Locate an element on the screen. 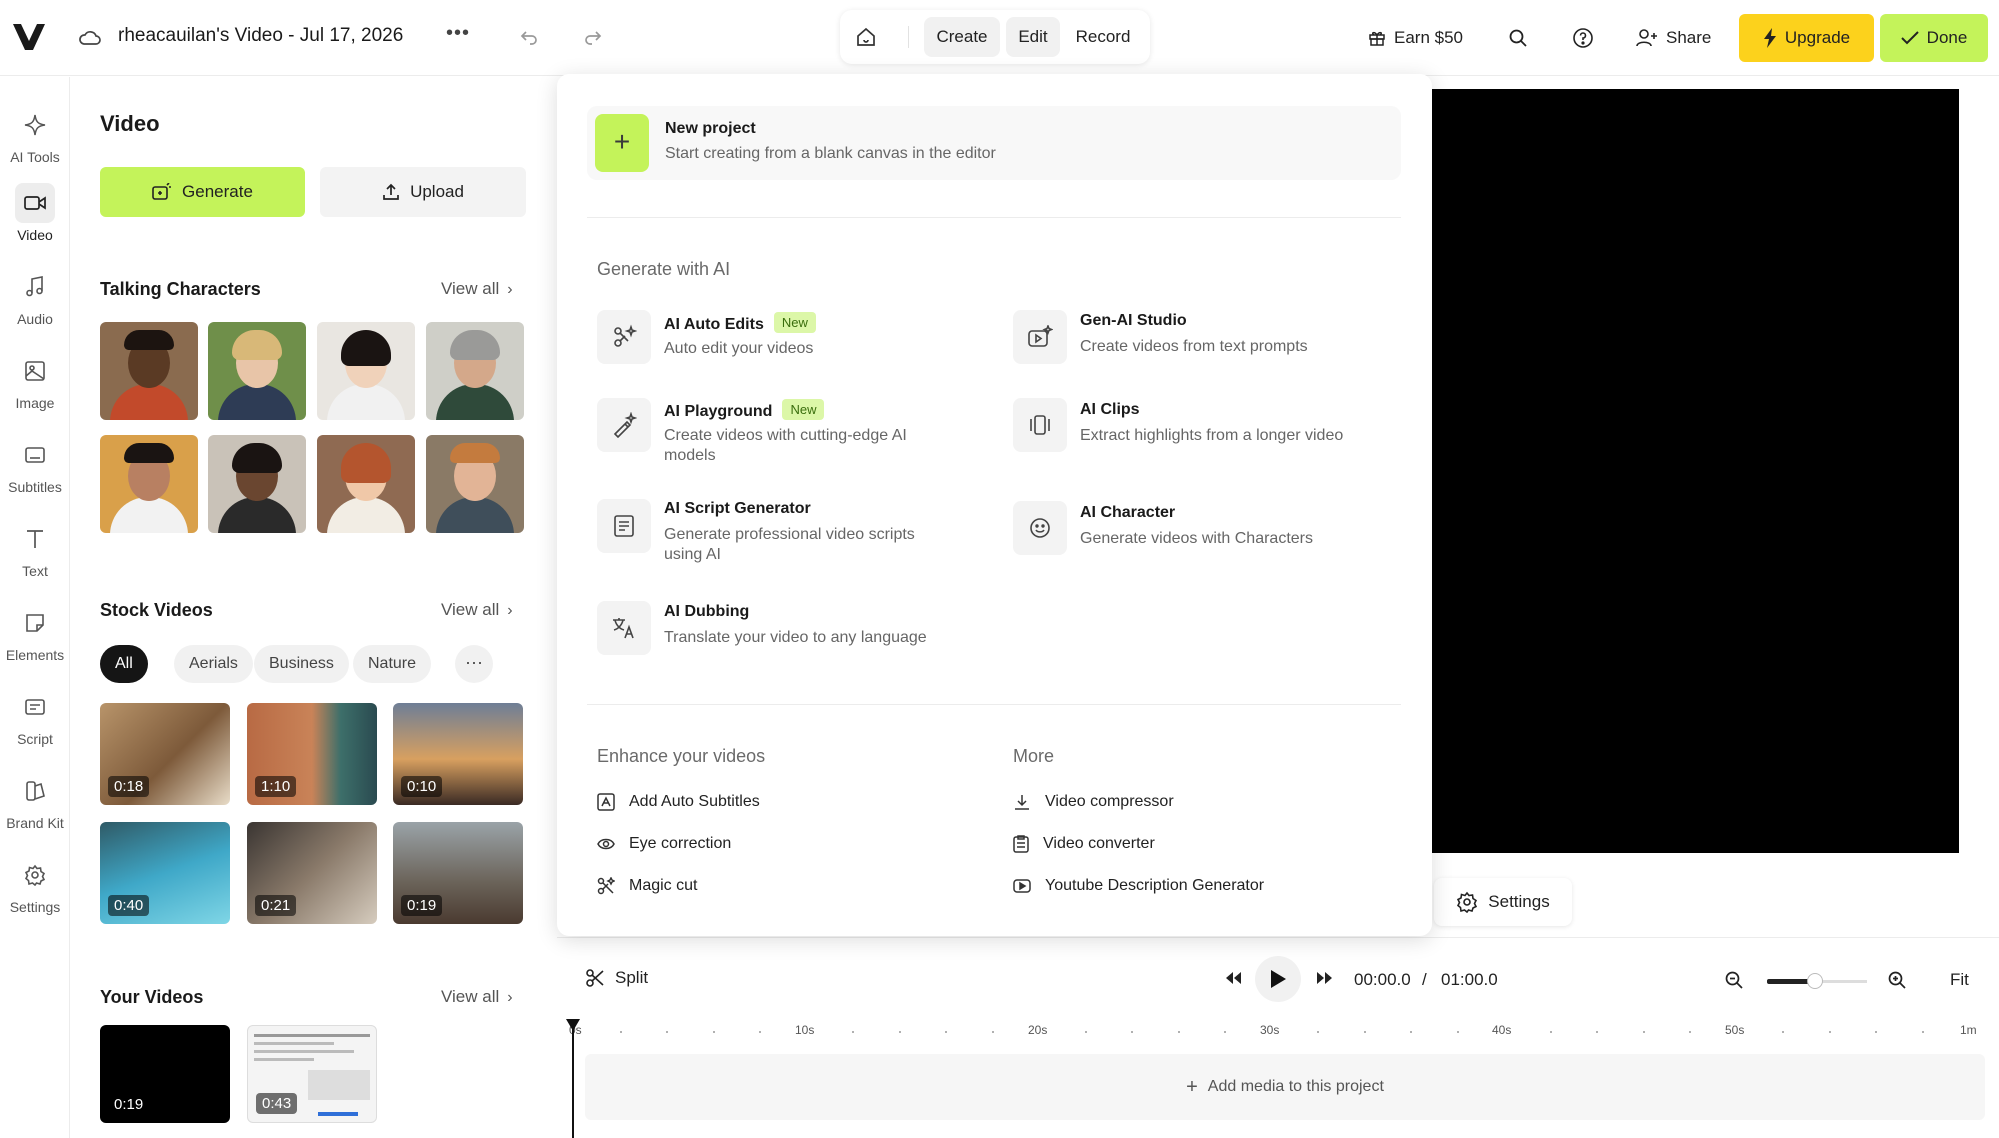 This screenshot has height=1138, width=1999. add-media-button: + Add media to this project is located at coordinates (1285, 1087).